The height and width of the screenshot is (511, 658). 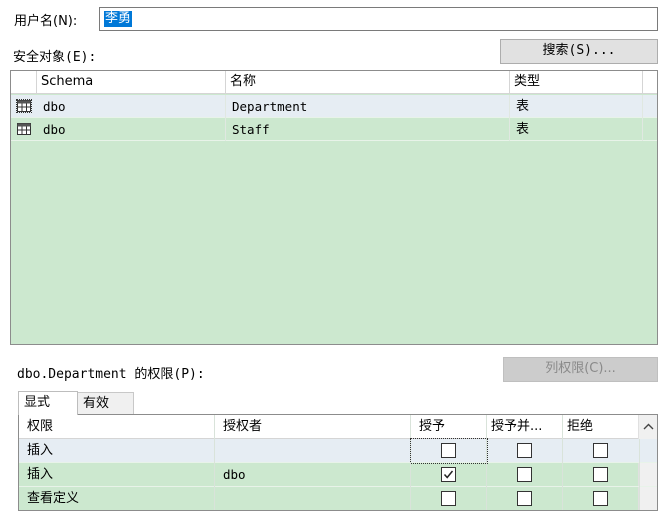 I want to click on row-header-corner, so click(x=24, y=82).